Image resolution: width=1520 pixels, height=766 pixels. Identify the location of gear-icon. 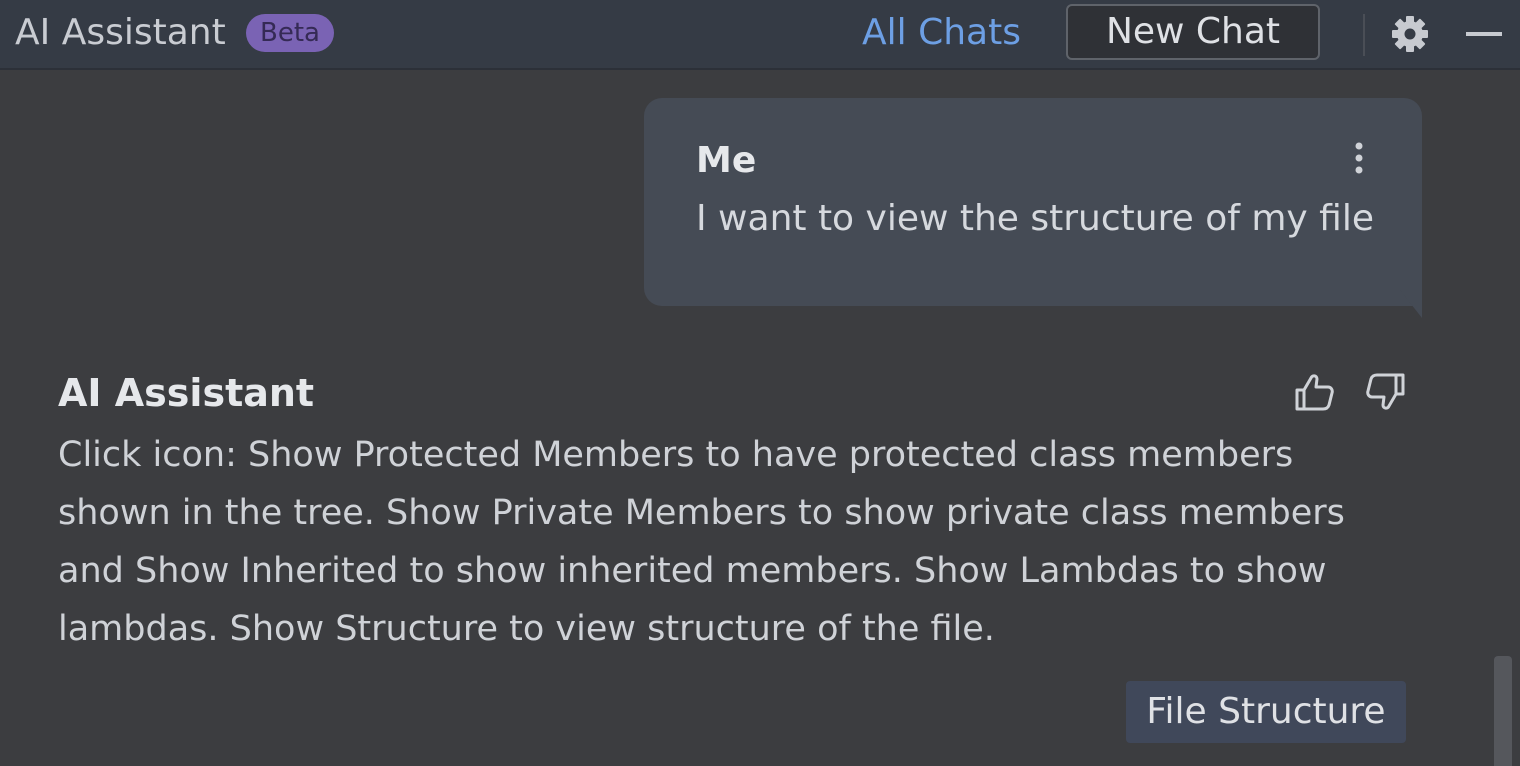
(1410, 34).